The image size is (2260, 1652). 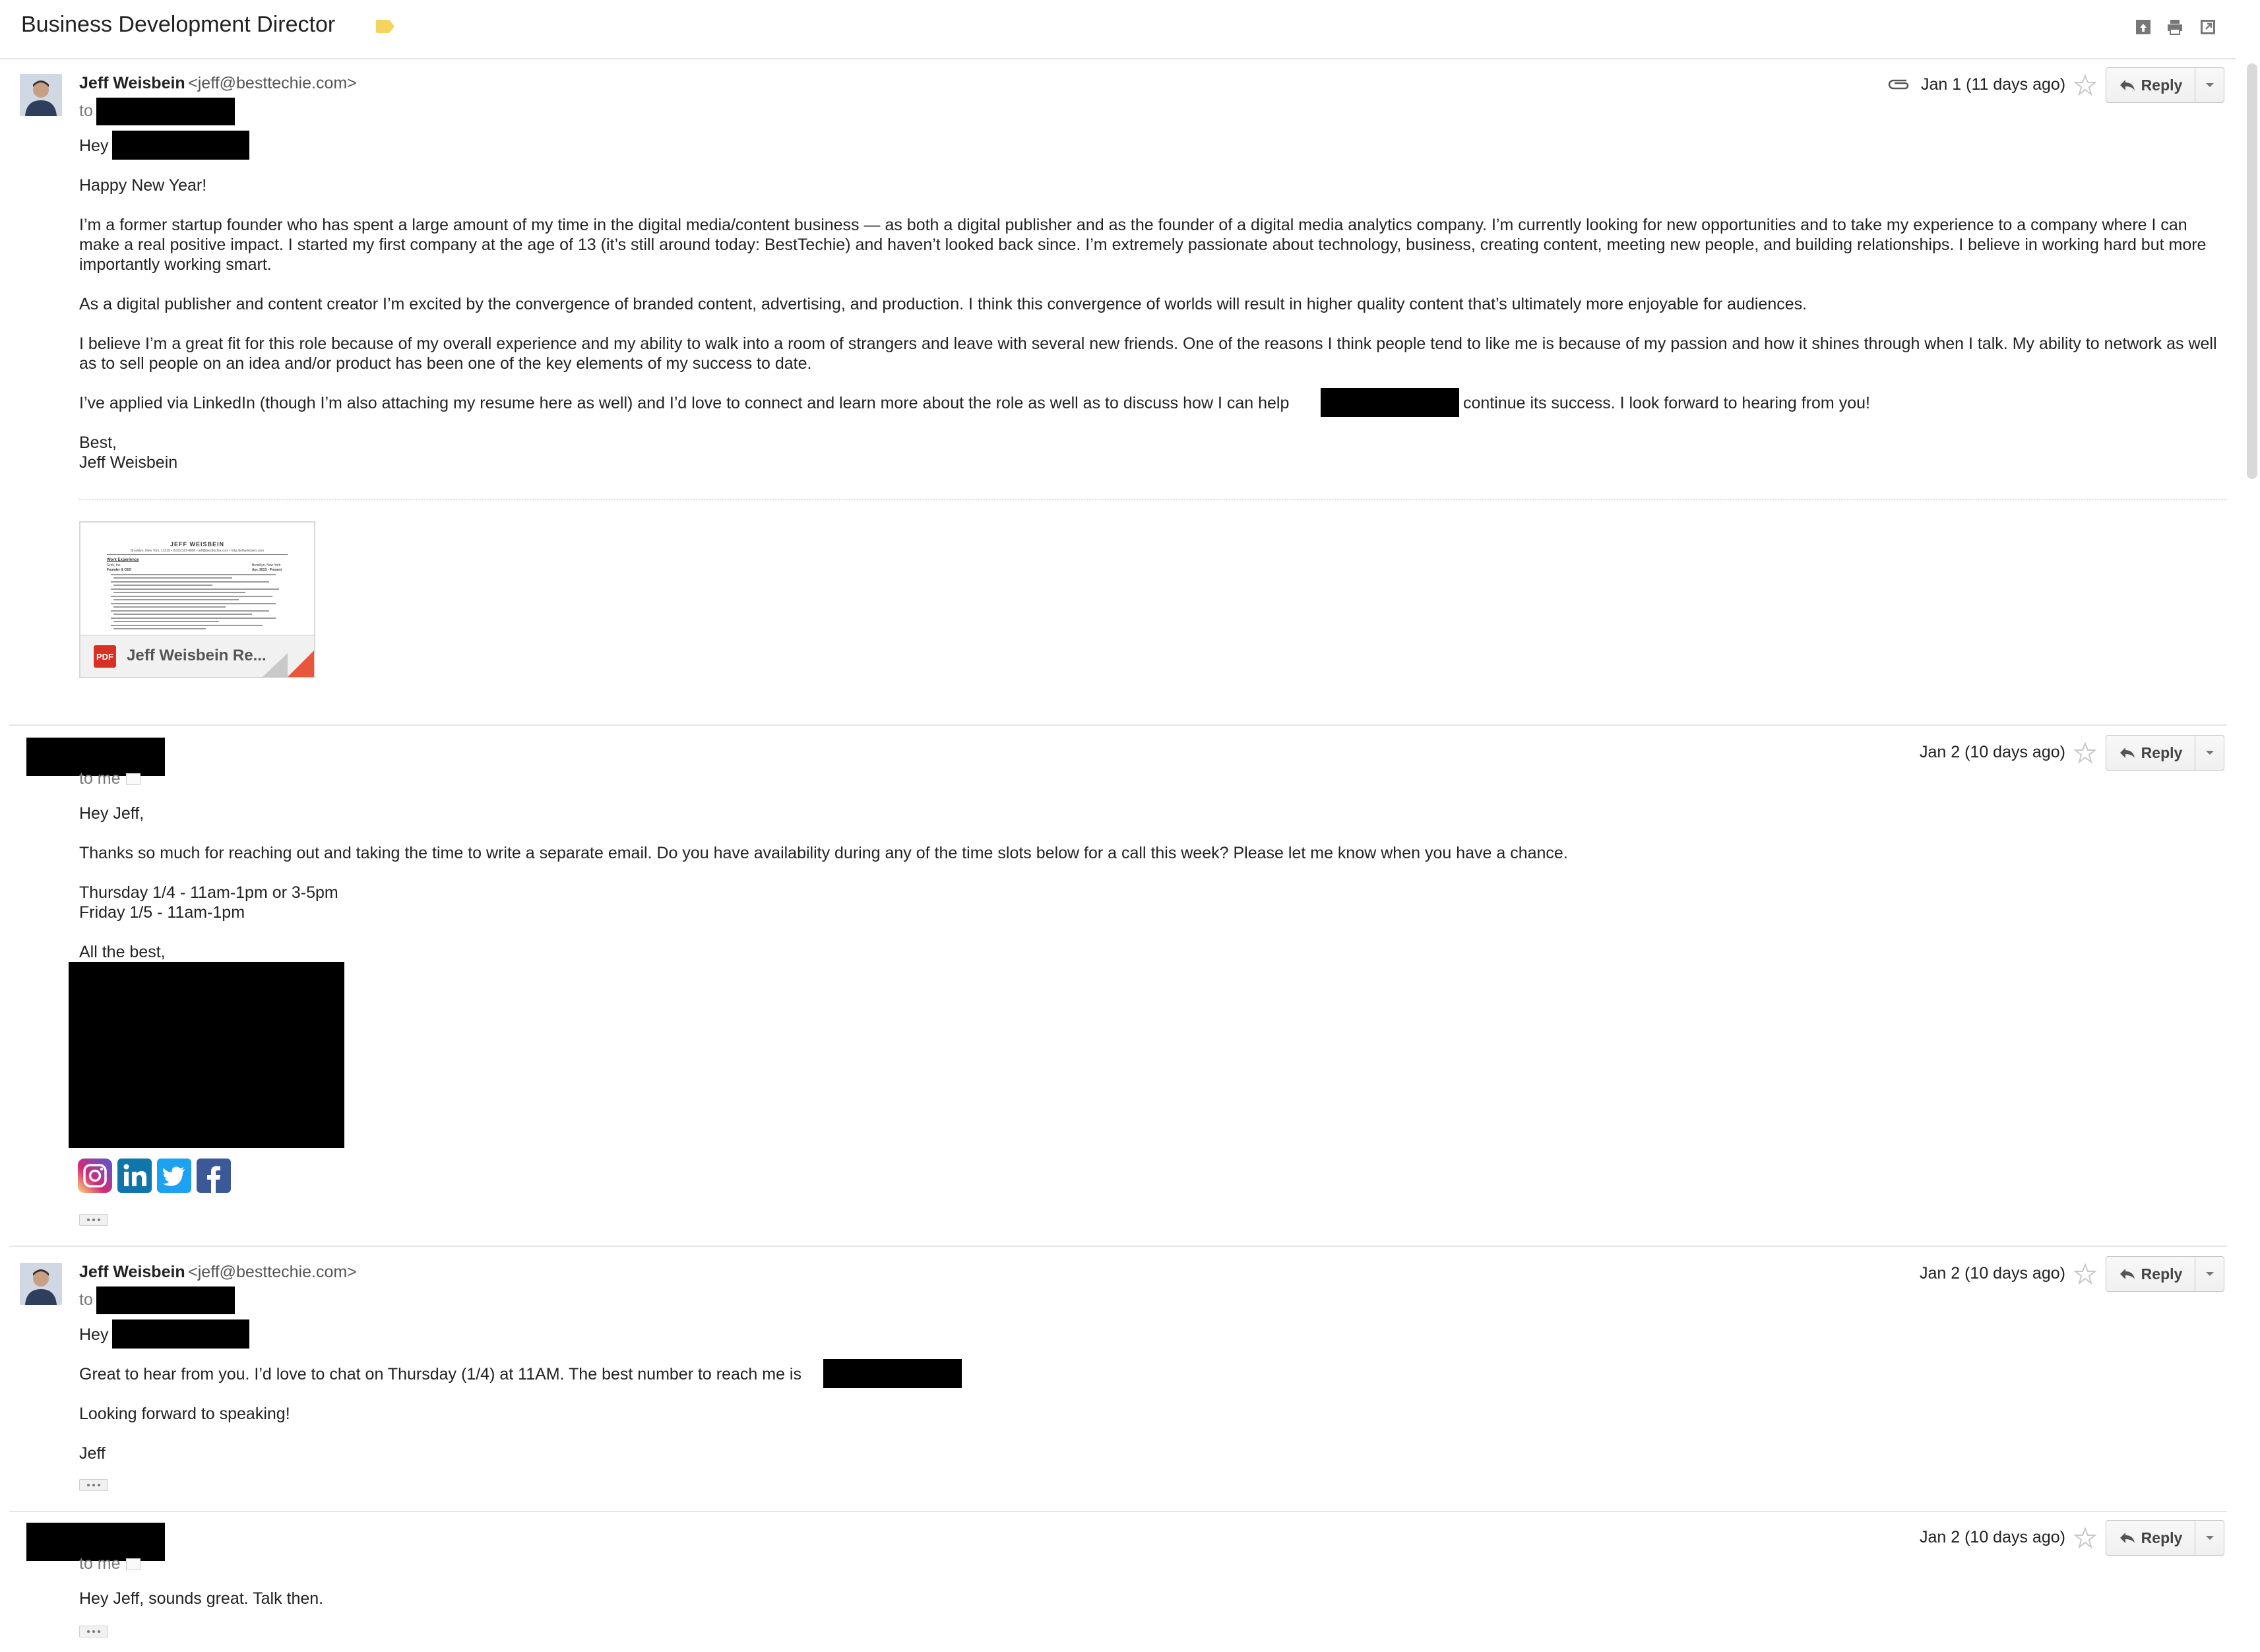 I want to click on label-tag-icon, so click(x=385, y=26).